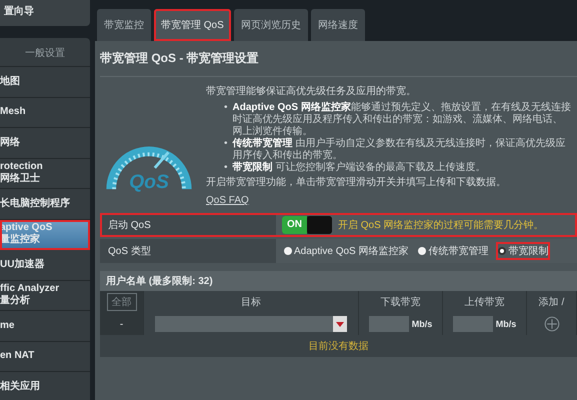  I want to click on tab: 网络速度, so click(337, 25).